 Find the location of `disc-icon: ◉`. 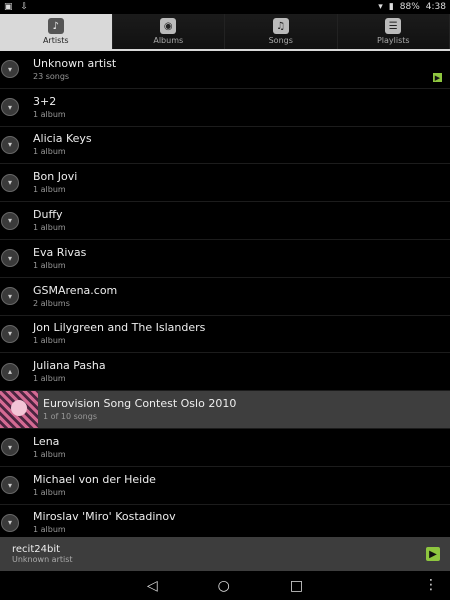

disc-icon: ◉ is located at coordinates (168, 26).